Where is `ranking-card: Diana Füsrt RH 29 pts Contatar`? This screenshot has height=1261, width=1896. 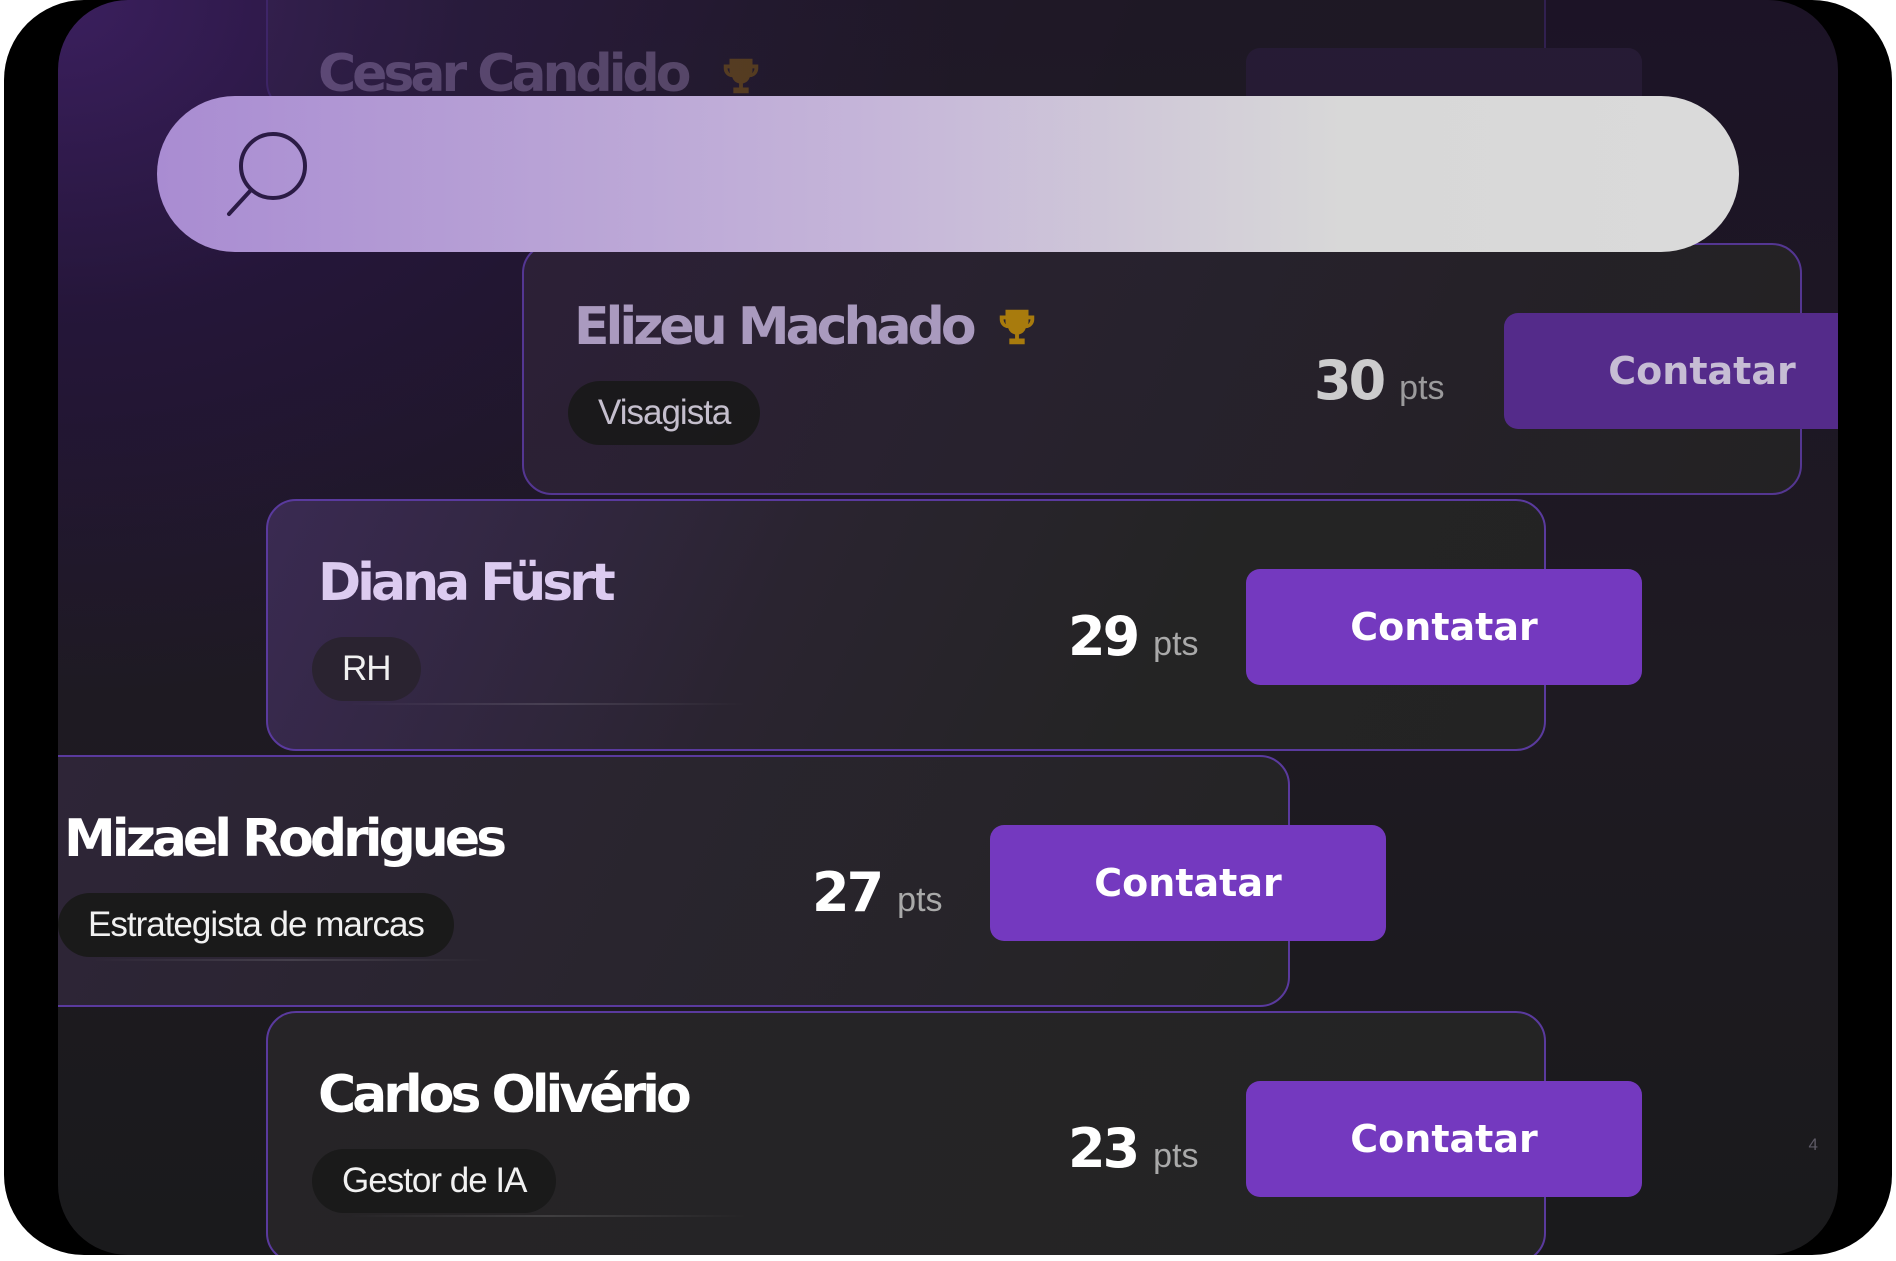
ranking-card: Diana Füsrt RH 29 pts Contatar is located at coordinates (954, 625).